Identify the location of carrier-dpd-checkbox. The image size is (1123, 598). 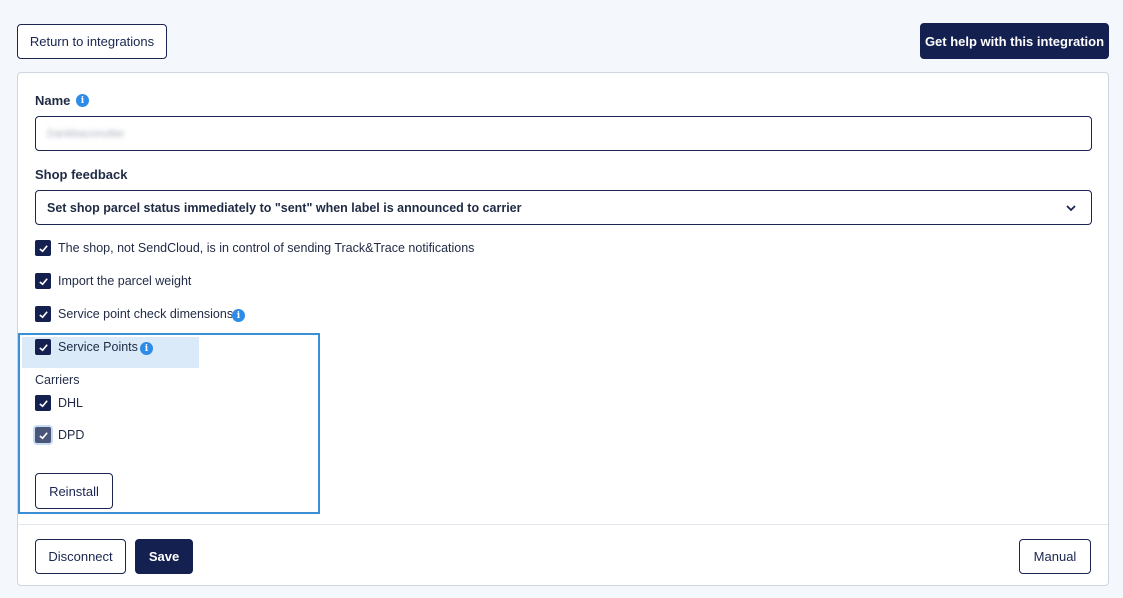
(43, 435).